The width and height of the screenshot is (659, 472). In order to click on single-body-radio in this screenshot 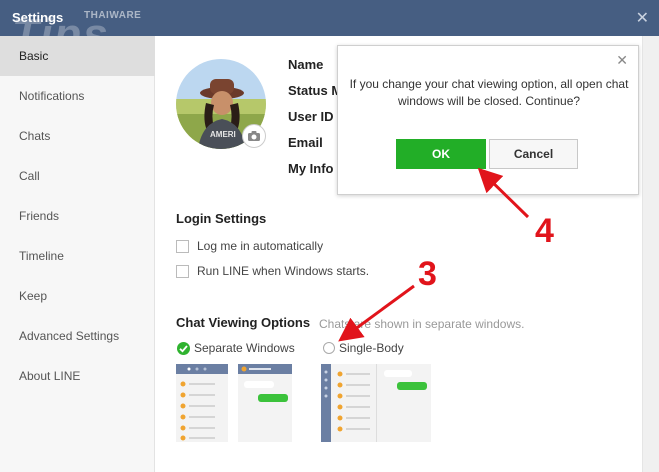, I will do `click(329, 348)`.